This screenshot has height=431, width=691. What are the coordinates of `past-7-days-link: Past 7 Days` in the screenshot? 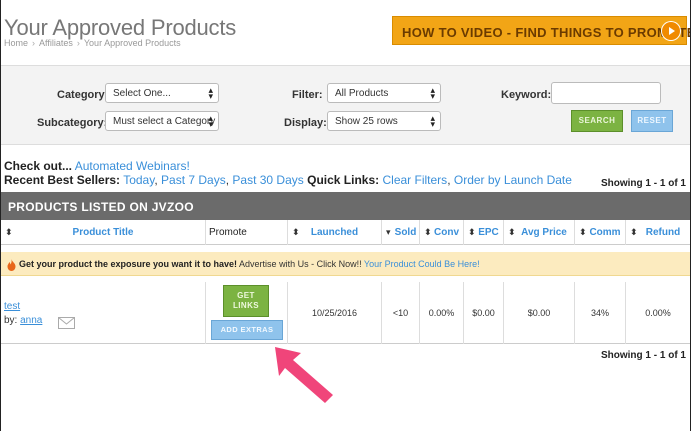 It's located at (193, 180).